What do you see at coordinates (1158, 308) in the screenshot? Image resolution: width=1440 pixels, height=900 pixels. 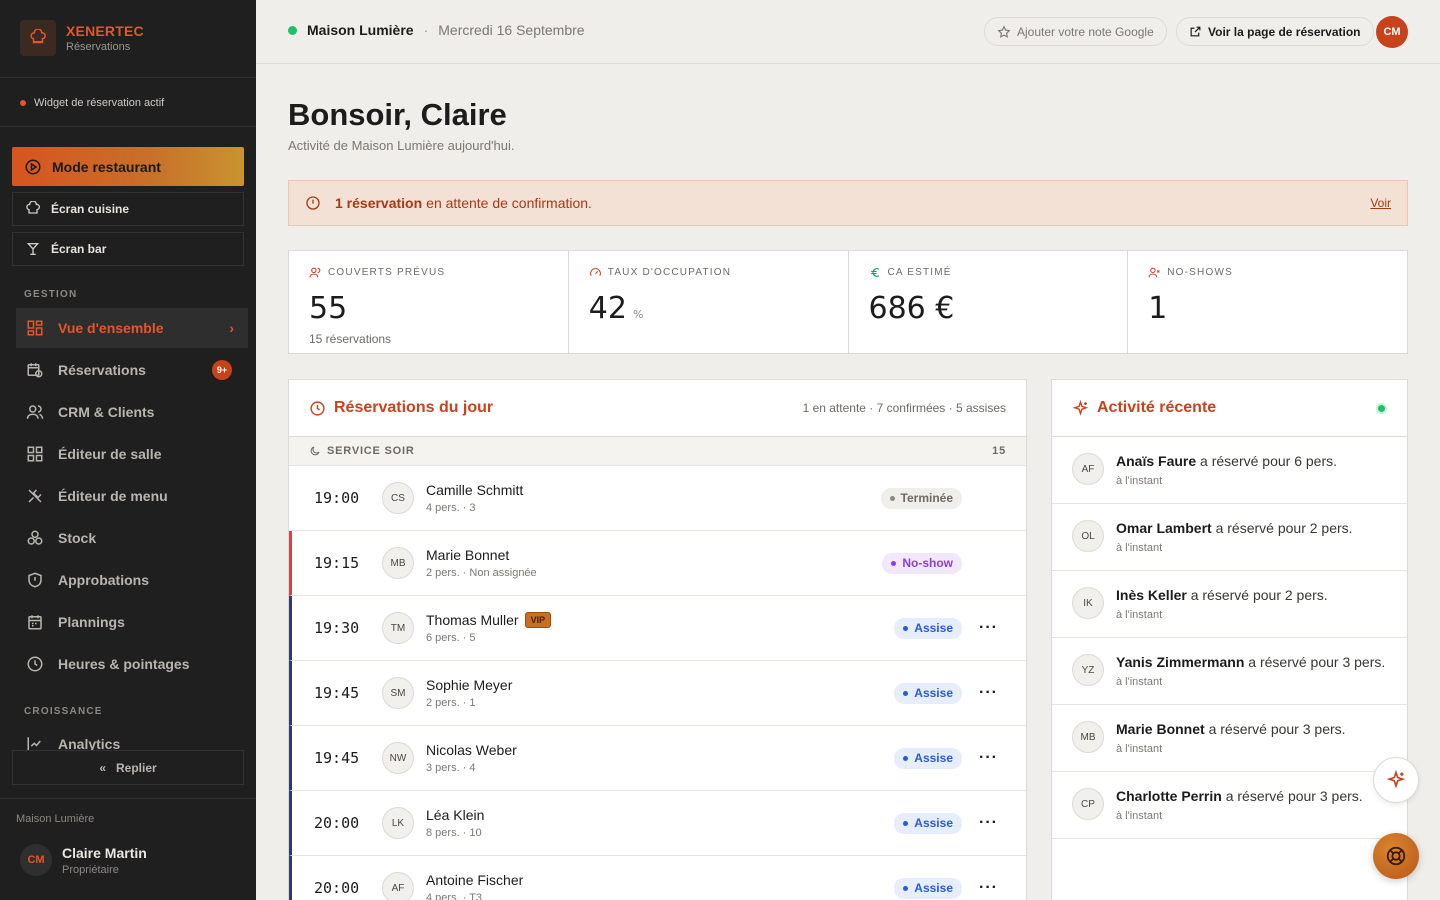 I see `stat-number: 1` at bounding box center [1158, 308].